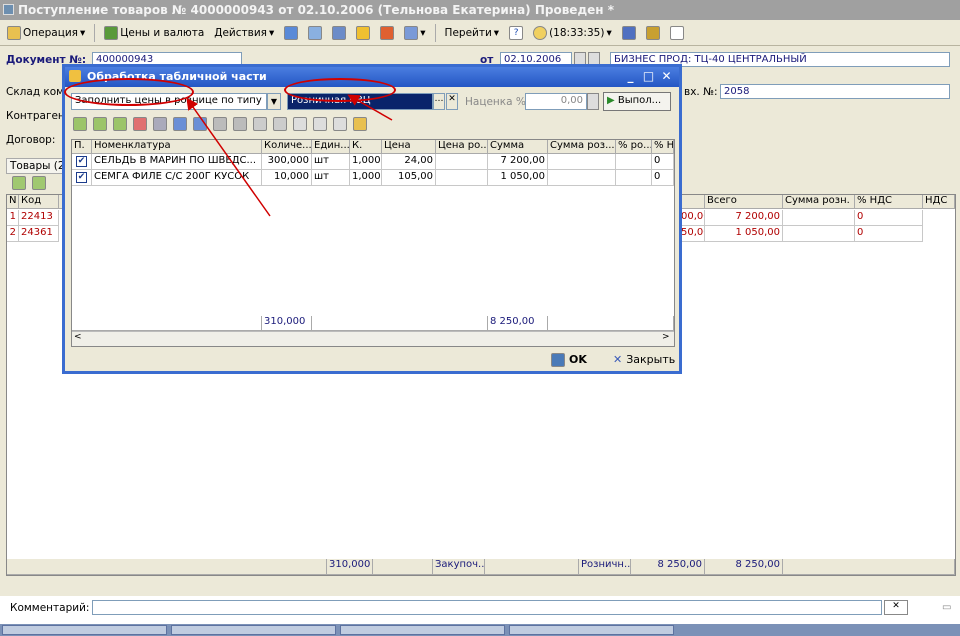 This screenshot has height=636, width=960. I want to click on taskbar, so click(480, 630).